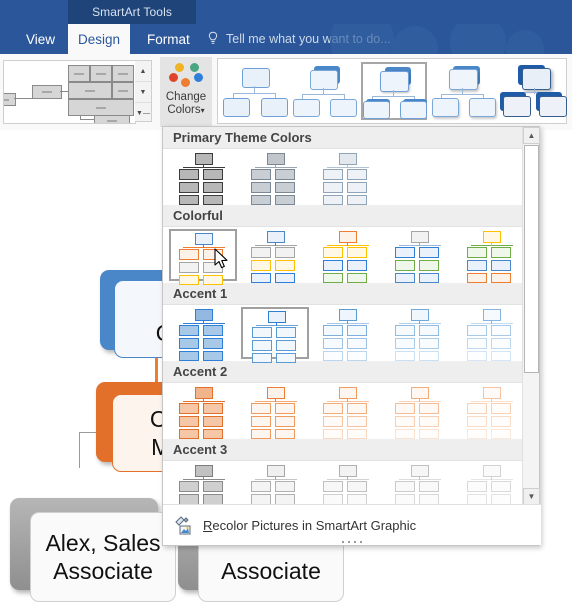  Describe the element at coordinates (203, 257) in the screenshot. I see `swatch-colorful-accent-colors` at that location.